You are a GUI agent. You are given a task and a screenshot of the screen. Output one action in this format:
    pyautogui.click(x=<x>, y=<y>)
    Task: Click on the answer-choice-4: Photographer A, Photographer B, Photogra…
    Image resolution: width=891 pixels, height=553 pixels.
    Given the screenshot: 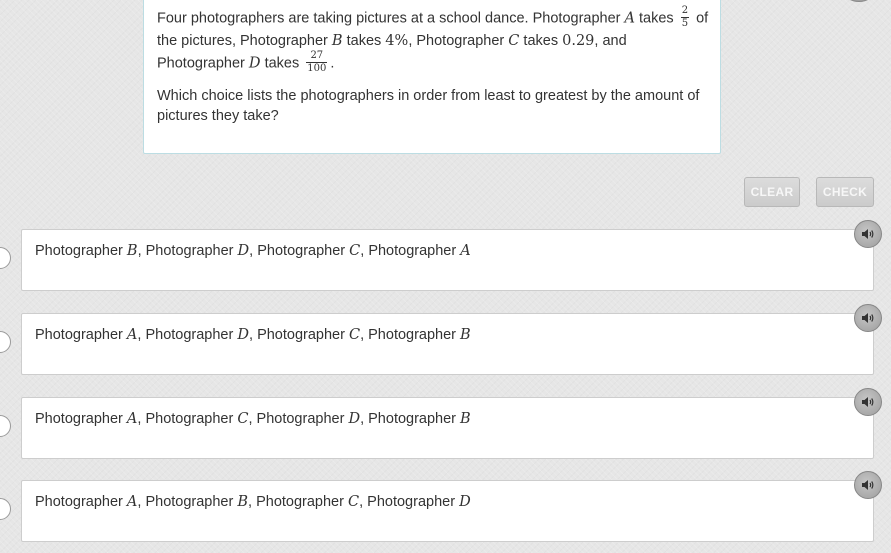 What is the action you would take?
    pyautogui.click(x=447, y=511)
    